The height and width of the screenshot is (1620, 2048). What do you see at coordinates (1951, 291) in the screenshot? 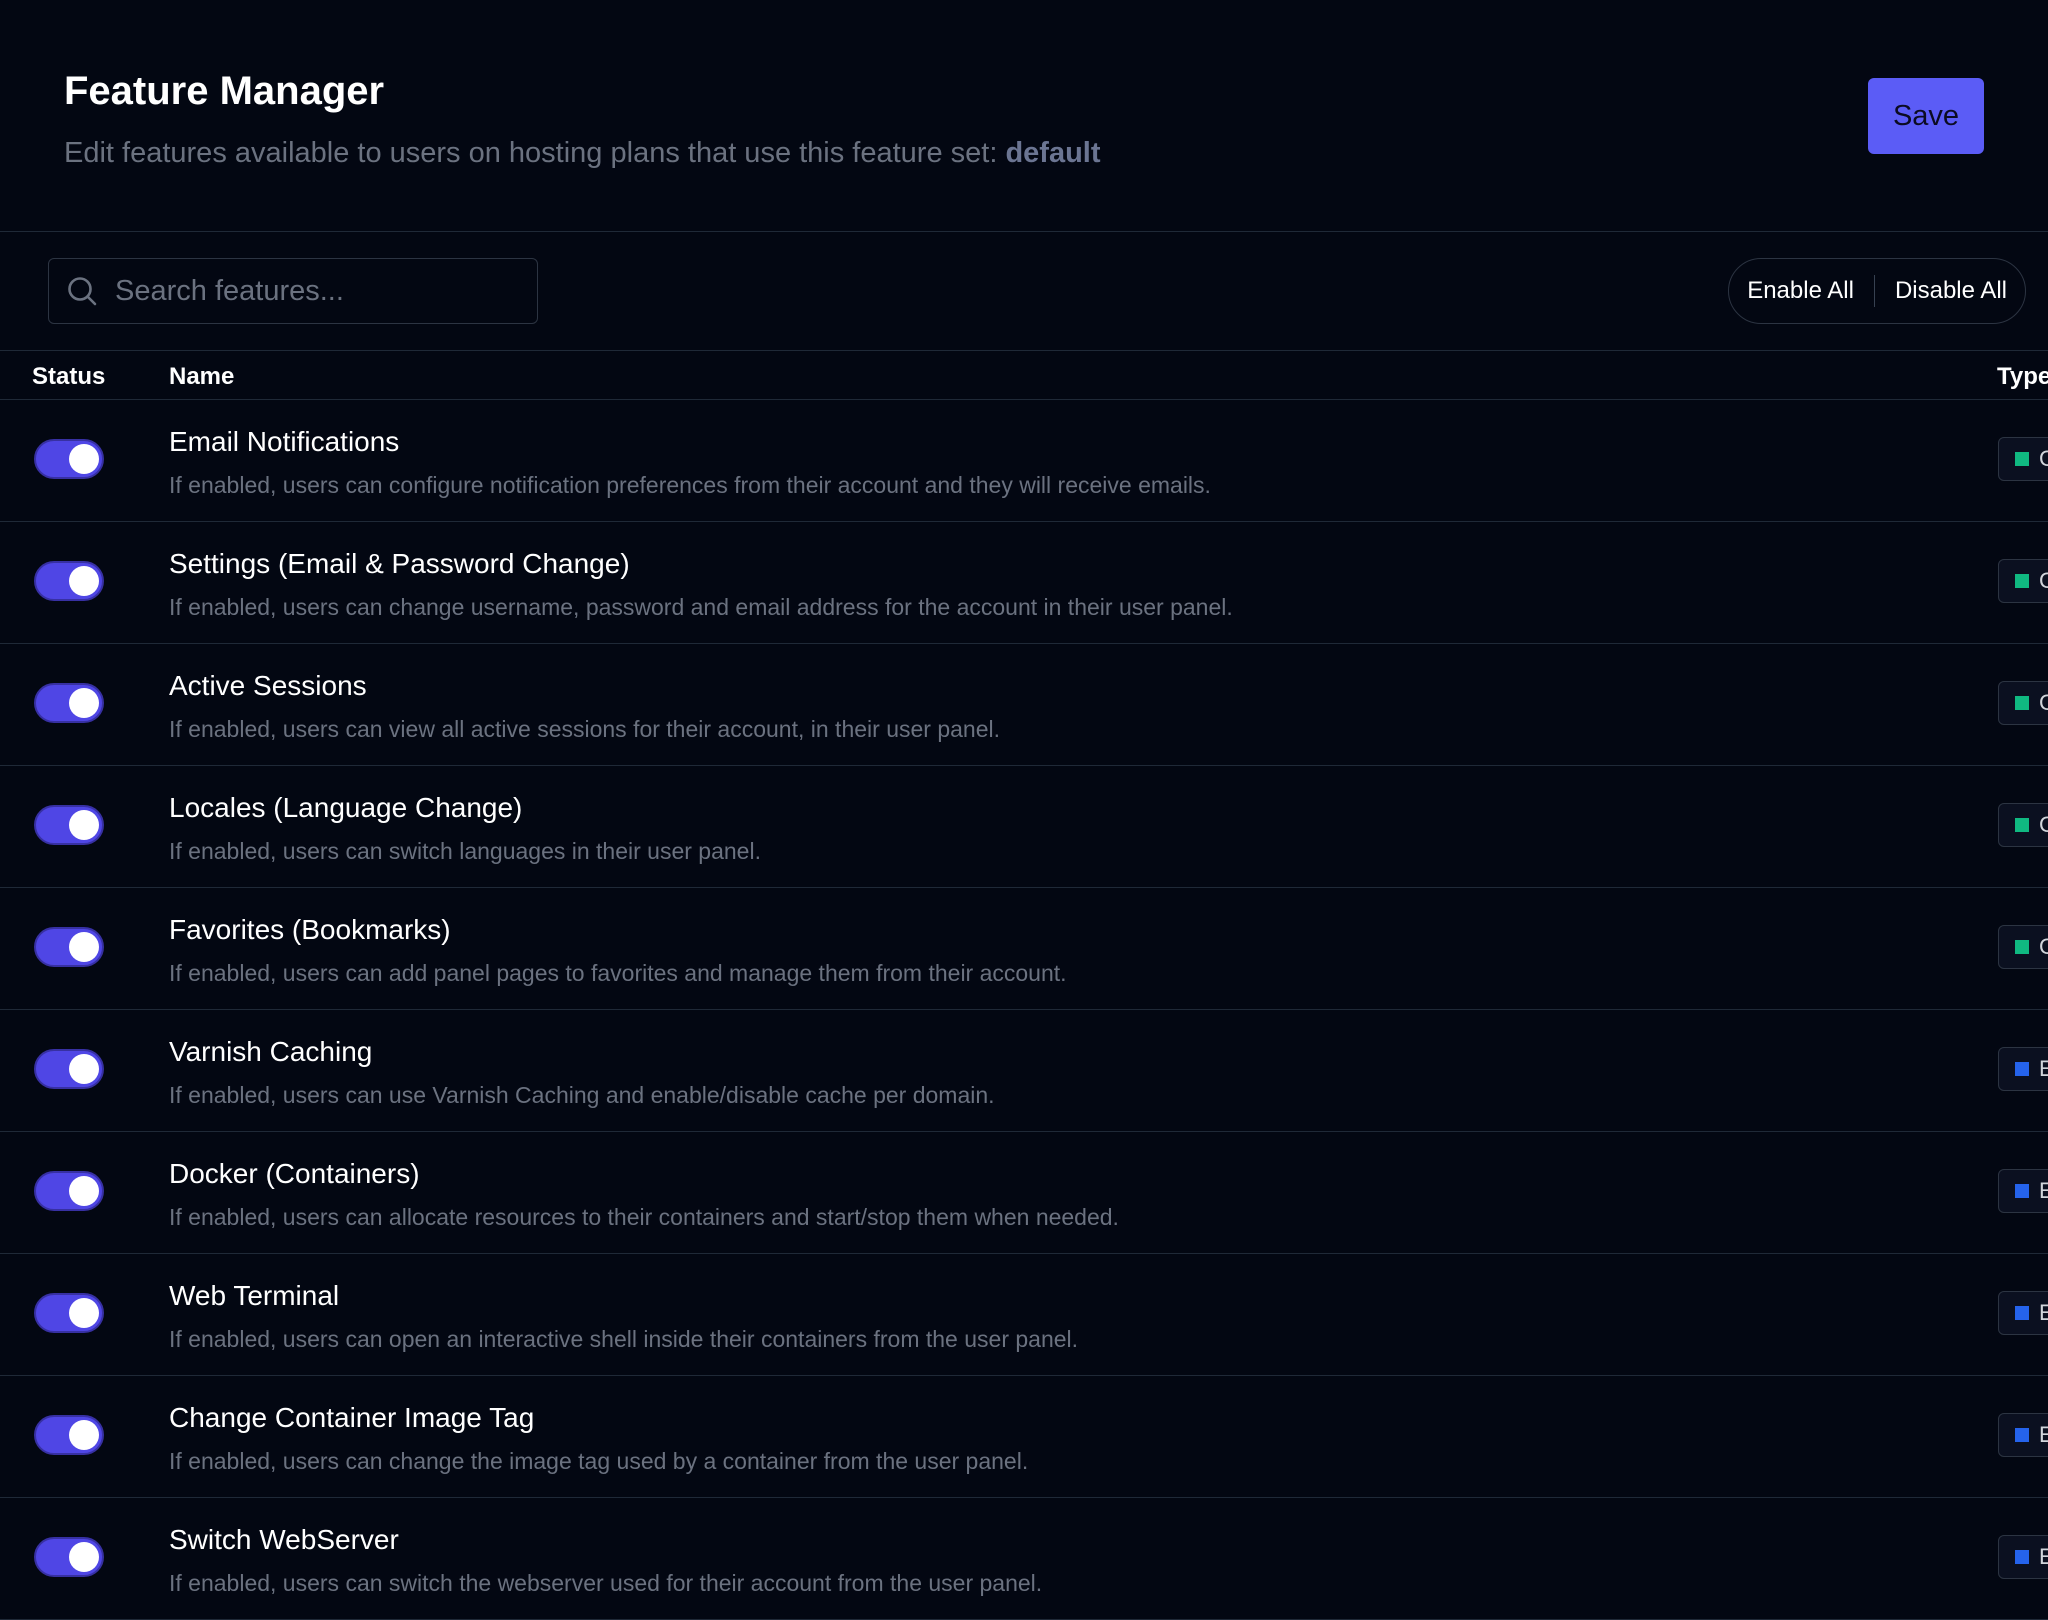
I see `disable-all-button: Disable All` at bounding box center [1951, 291].